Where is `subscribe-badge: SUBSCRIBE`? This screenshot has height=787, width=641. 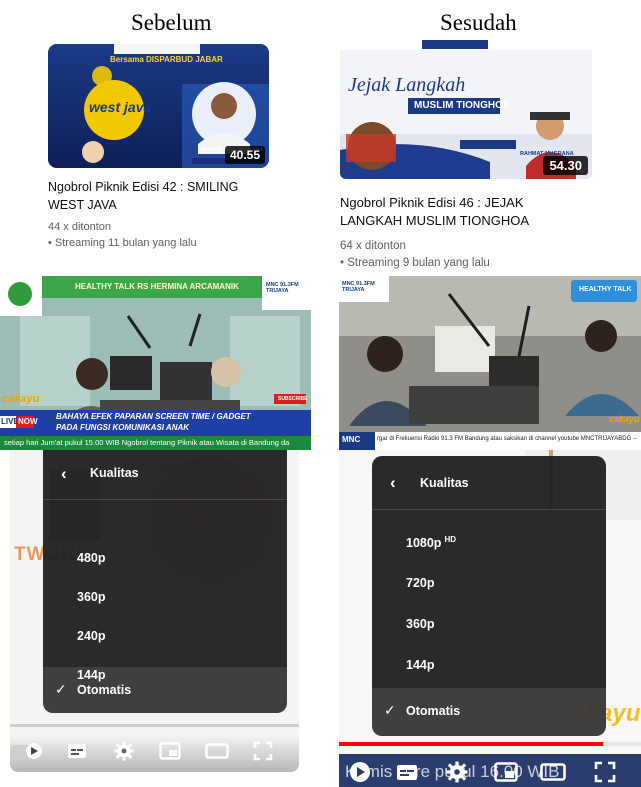 subscribe-badge: SUBSCRIBE is located at coordinates (292, 399).